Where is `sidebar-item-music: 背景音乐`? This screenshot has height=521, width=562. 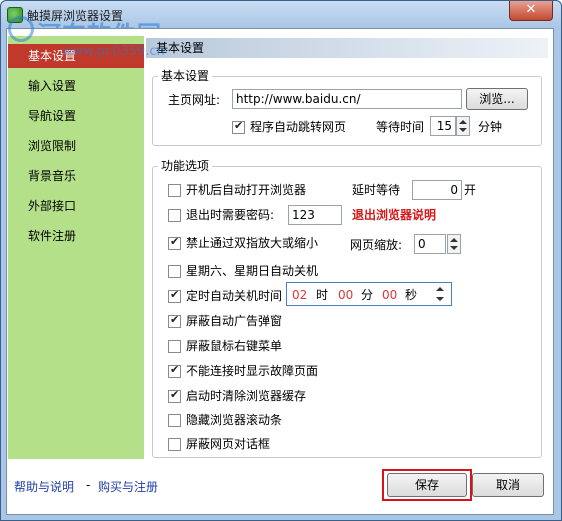
sidebar-item-music: 背景音乐 is located at coordinates (76, 176).